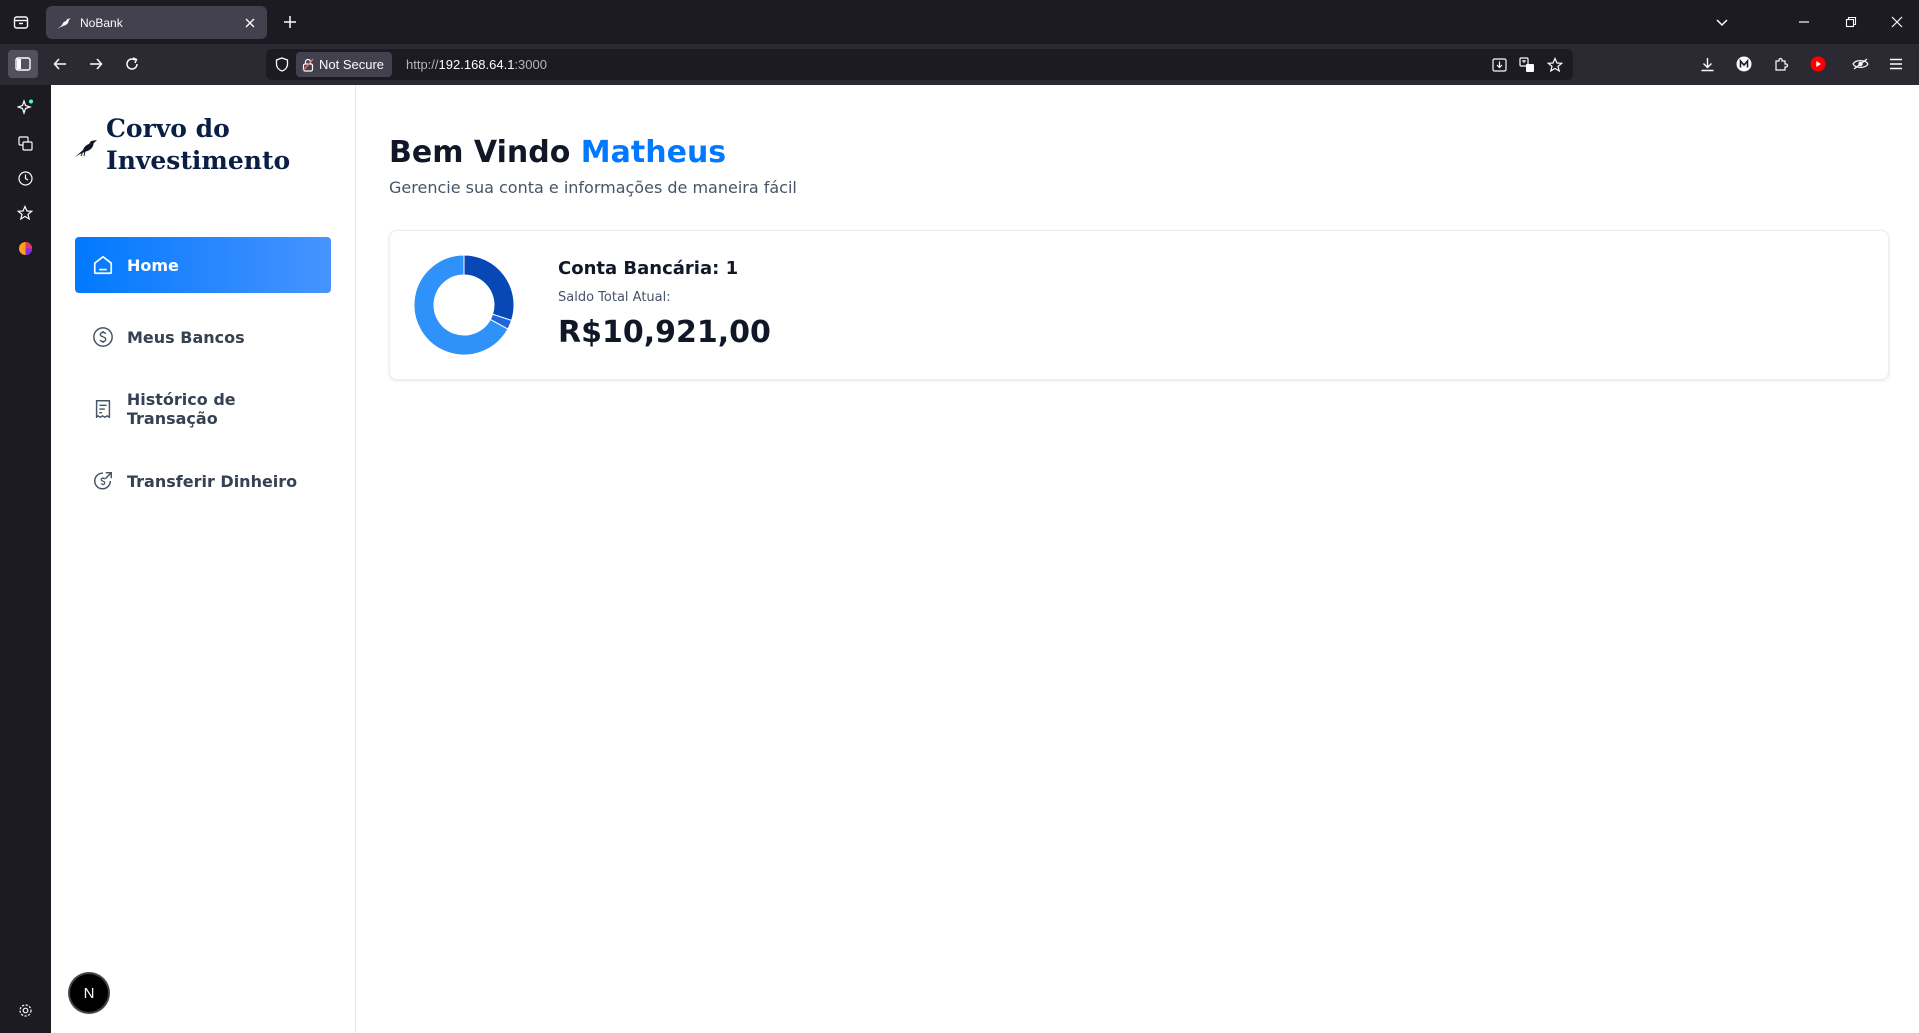 The width and height of the screenshot is (1919, 1033). What do you see at coordinates (422, 64) in the screenshot?
I see `url-scheme: http://` at bounding box center [422, 64].